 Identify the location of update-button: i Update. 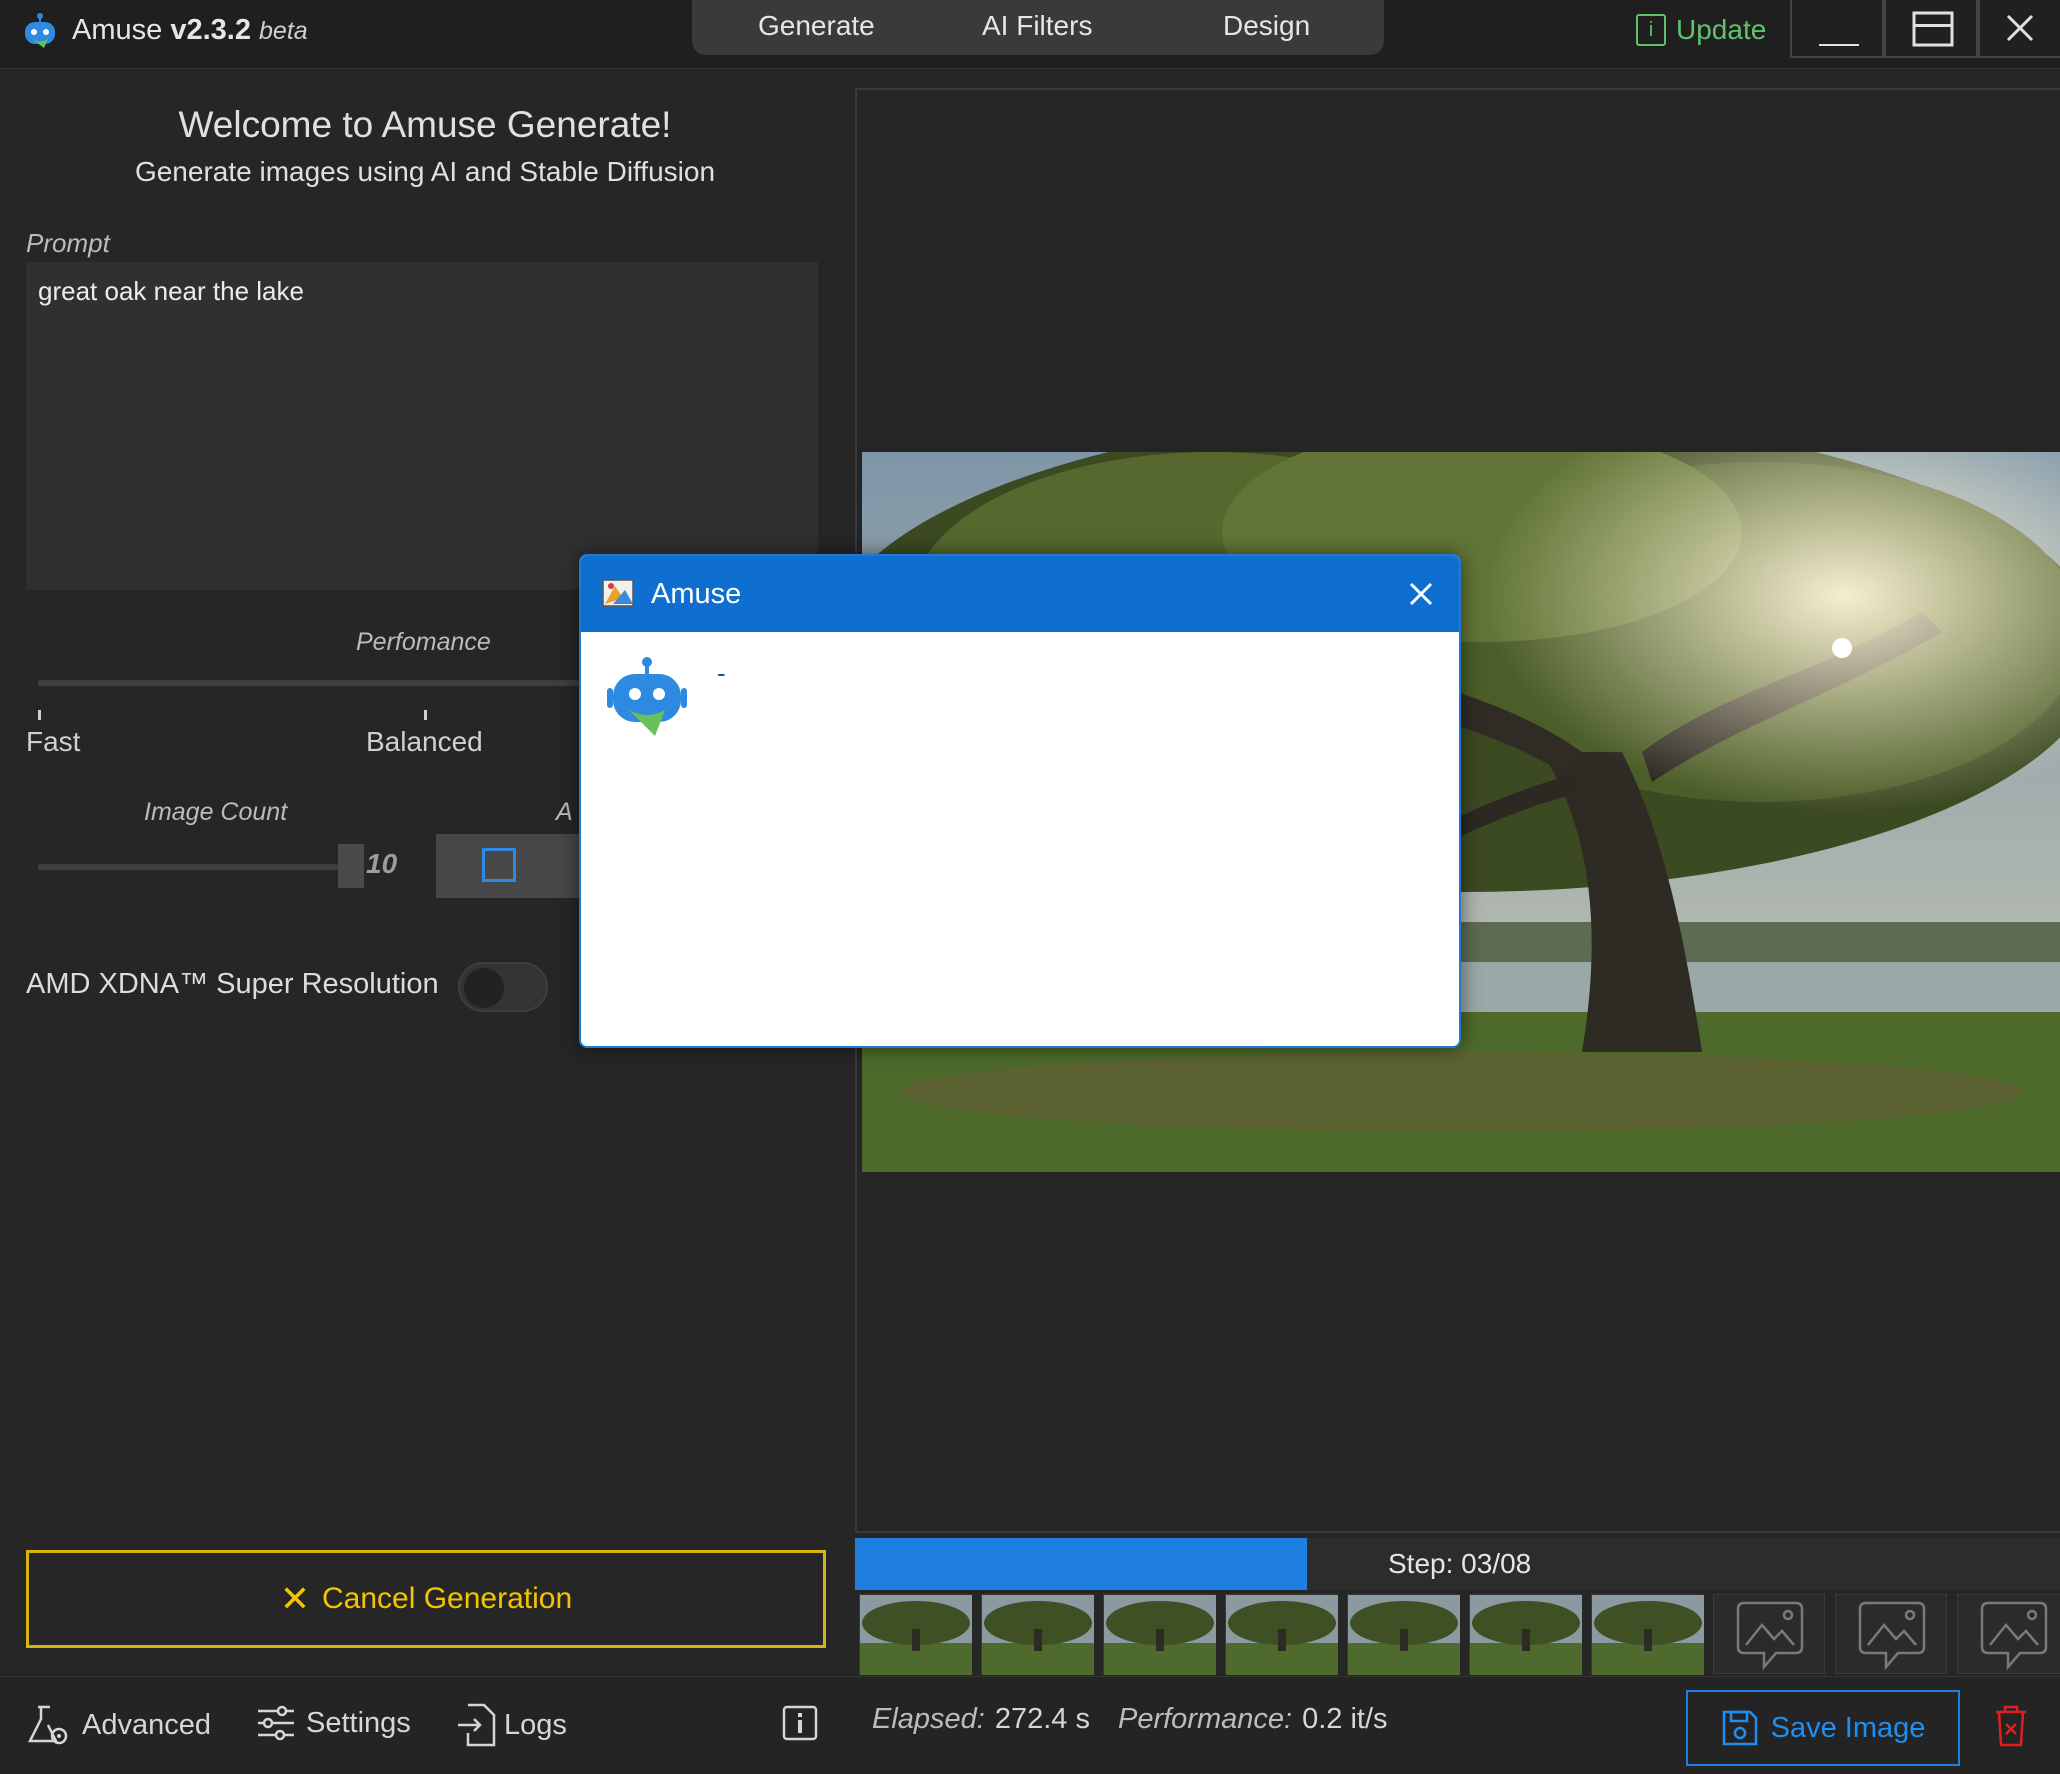
(1701, 30).